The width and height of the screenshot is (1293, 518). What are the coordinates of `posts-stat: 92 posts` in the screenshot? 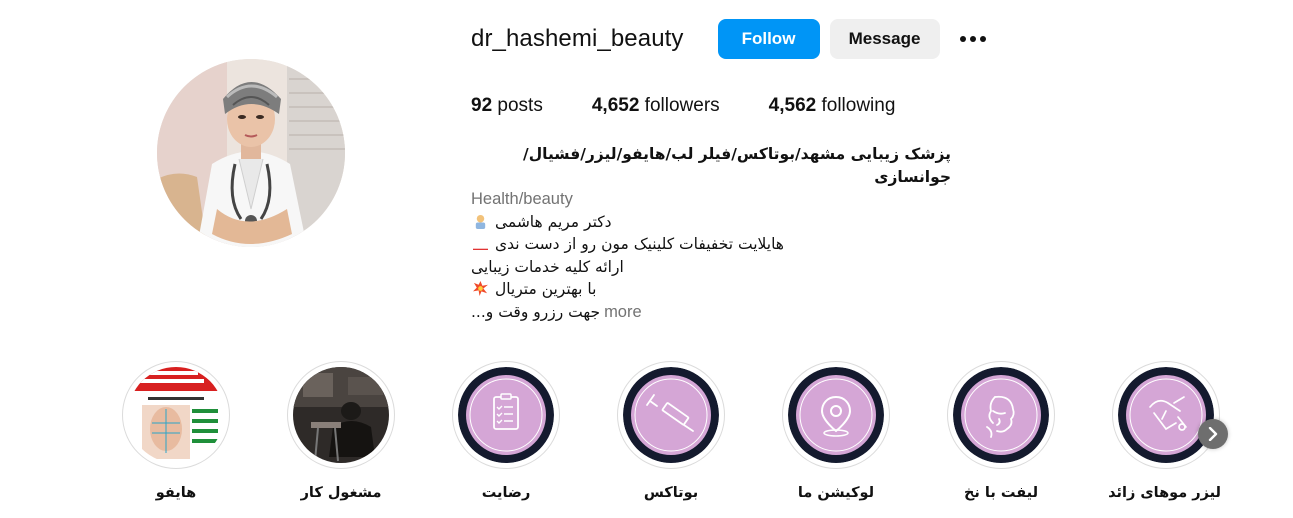 It's located at (507, 106).